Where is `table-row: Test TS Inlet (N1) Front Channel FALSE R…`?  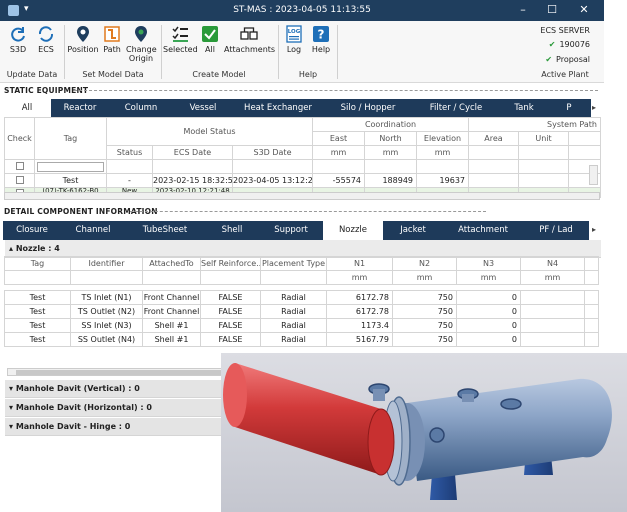 table-row: Test TS Inlet (N1) Front Channel FALSE R… is located at coordinates (301, 297).